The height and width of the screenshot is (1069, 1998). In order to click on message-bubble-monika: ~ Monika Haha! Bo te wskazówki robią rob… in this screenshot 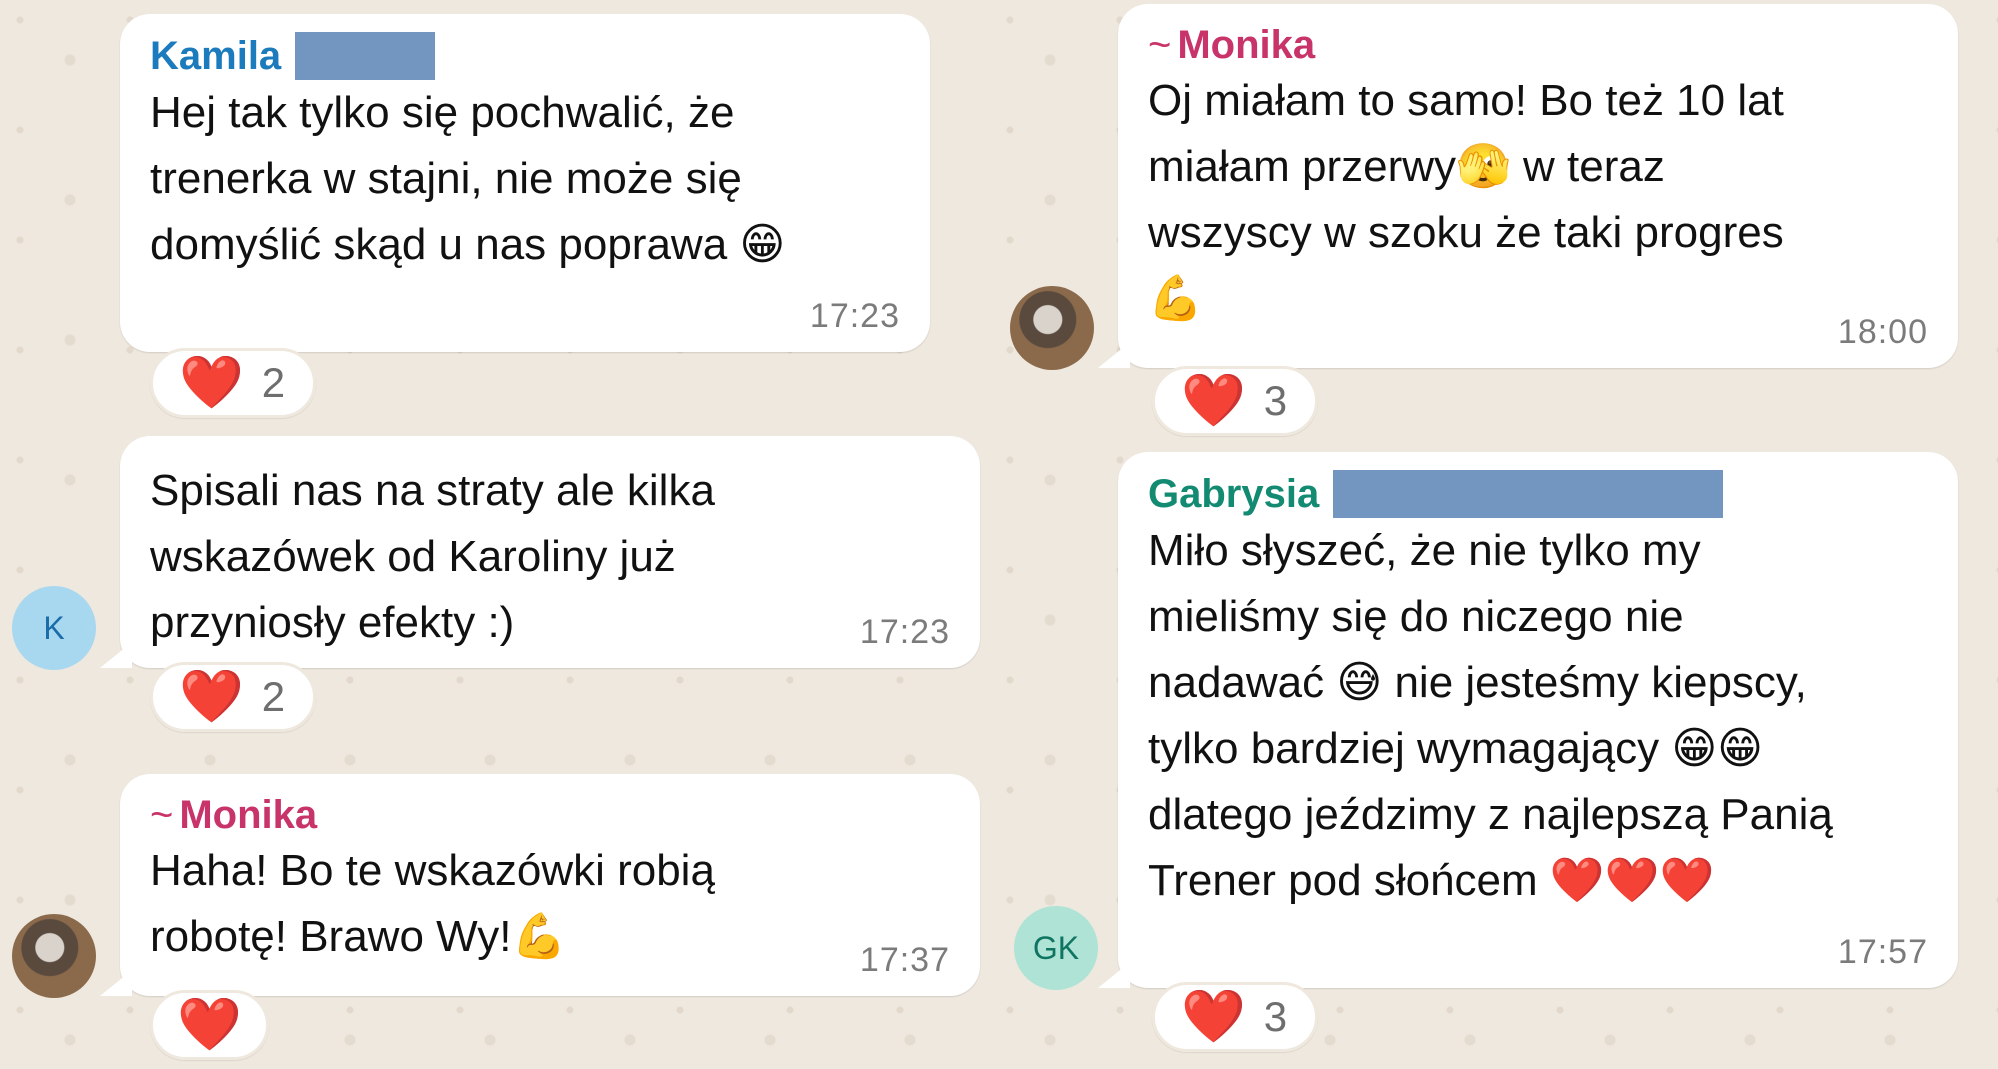, I will do `click(540, 885)`.